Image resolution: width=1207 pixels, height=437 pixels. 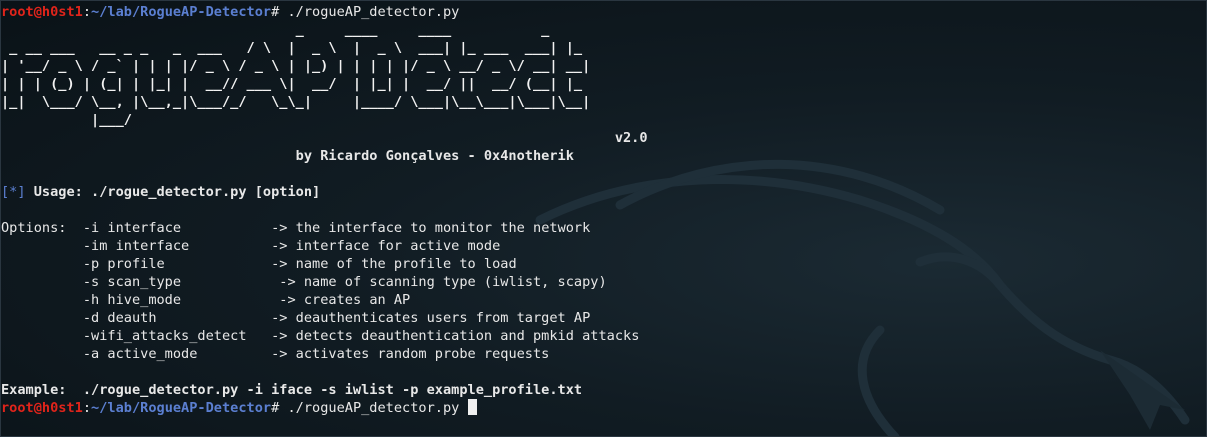 I want to click on banner-version: v2.0, so click(x=631, y=138).